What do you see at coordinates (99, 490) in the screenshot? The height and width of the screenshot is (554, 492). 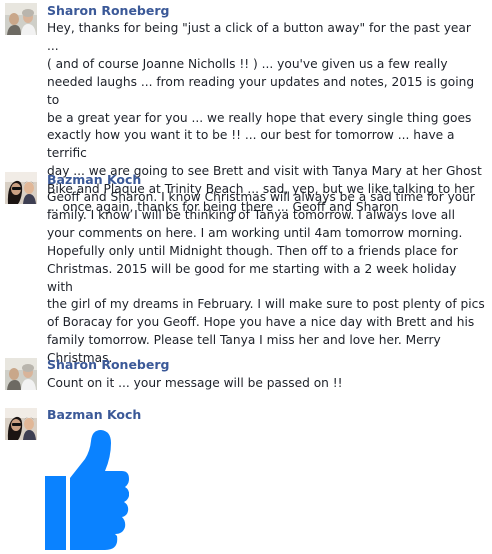 I see `thumb-hand` at bounding box center [99, 490].